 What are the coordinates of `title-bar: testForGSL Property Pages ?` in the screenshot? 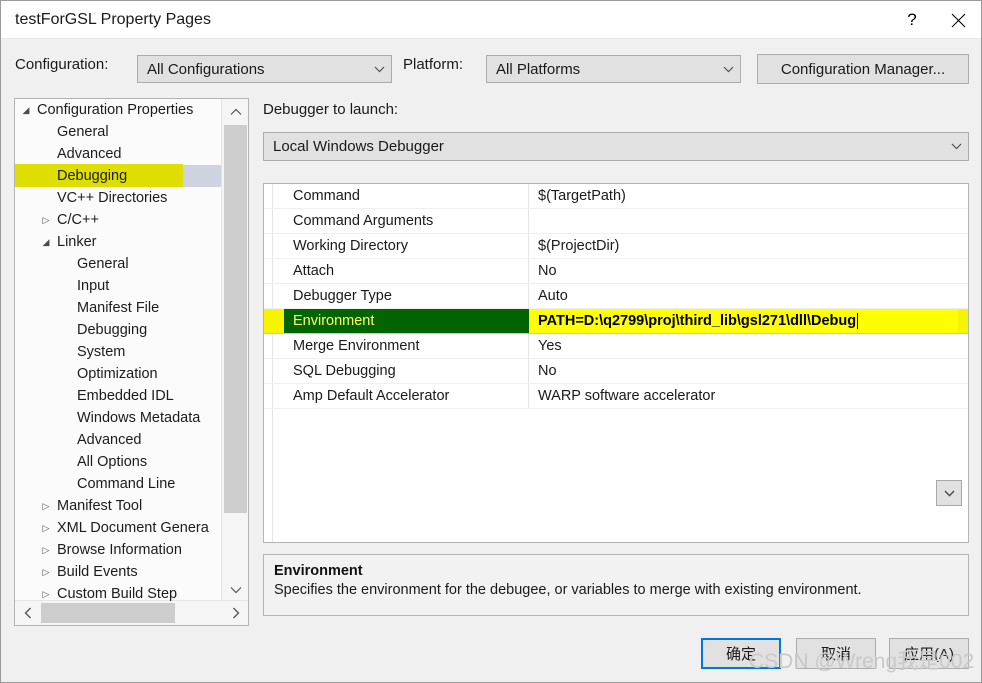 It's located at (491, 20).